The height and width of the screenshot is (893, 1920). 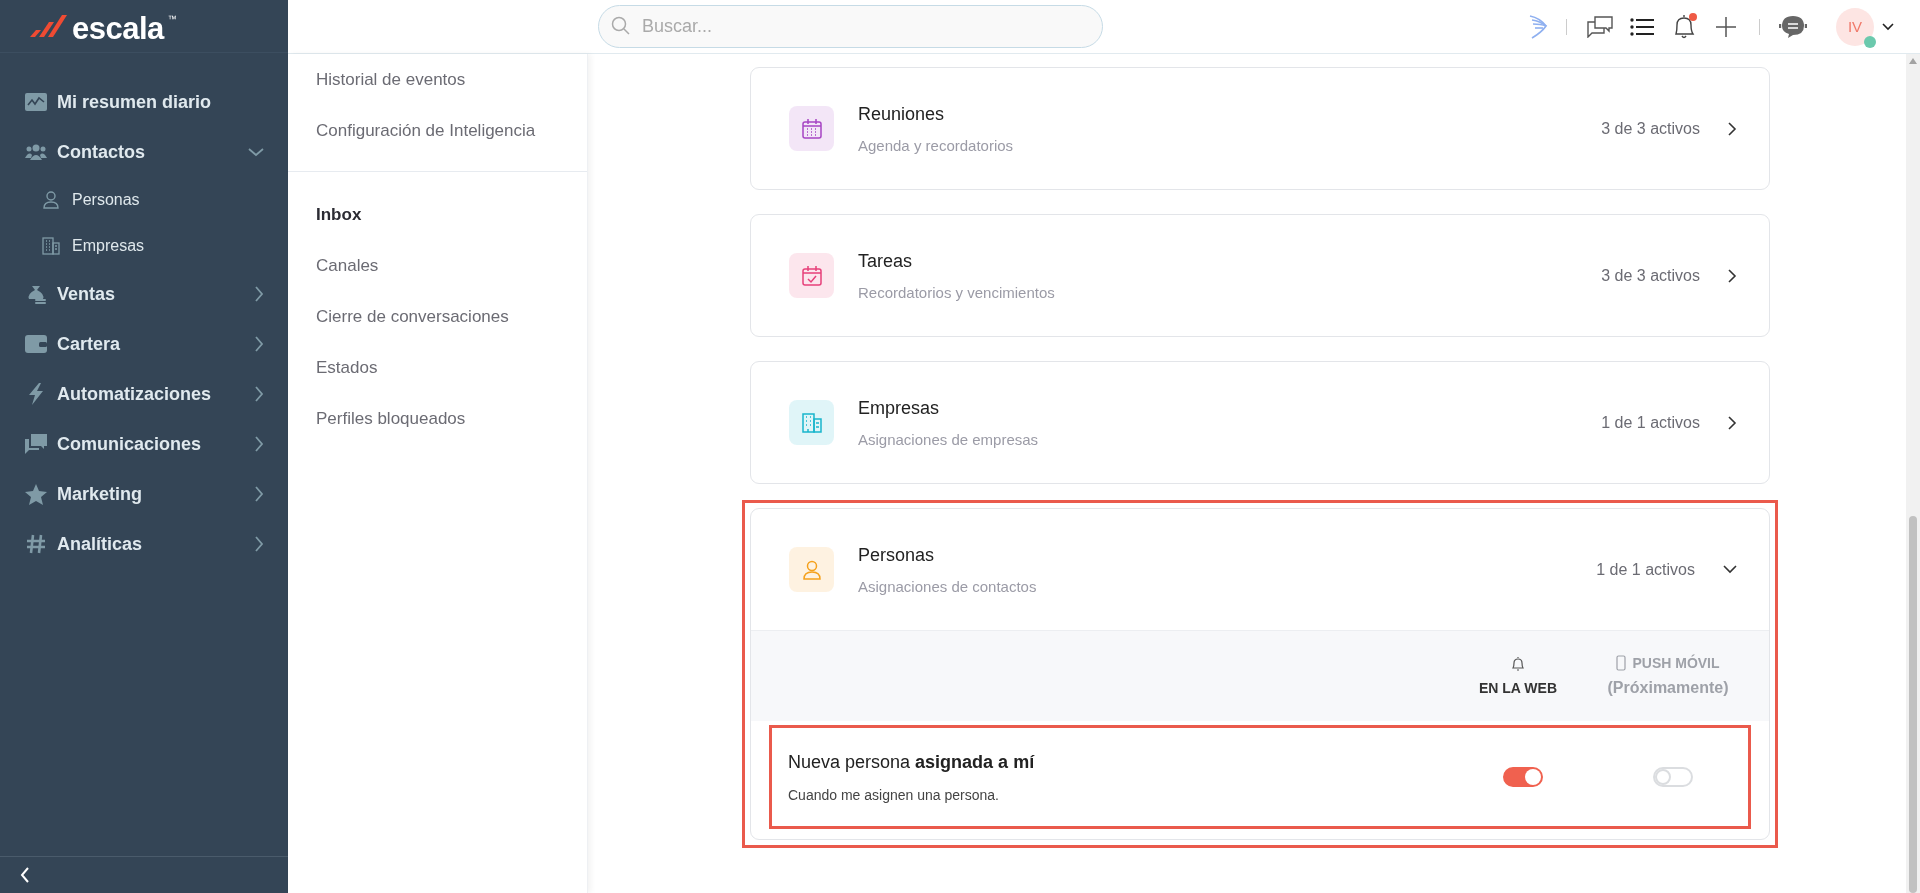 What do you see at coordinates (1260, 128) in the screenshot?
I see `card-header: Reuniones Agenda y recordatorios 3 de 3 activos` at bounding box center [1260, 128].